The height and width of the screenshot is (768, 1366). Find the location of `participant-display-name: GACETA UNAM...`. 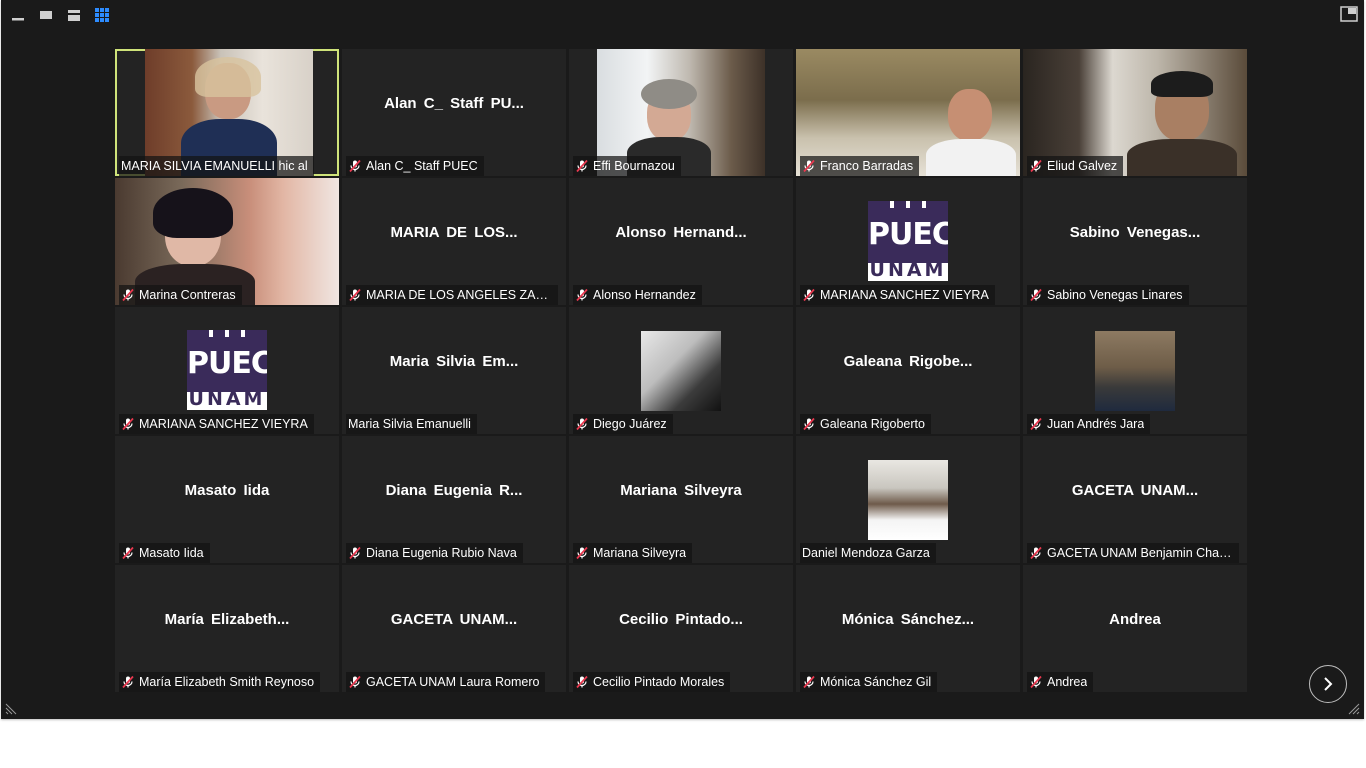

participant-display-name: GACETA UNAM... is located at coordinates (1135, 490).